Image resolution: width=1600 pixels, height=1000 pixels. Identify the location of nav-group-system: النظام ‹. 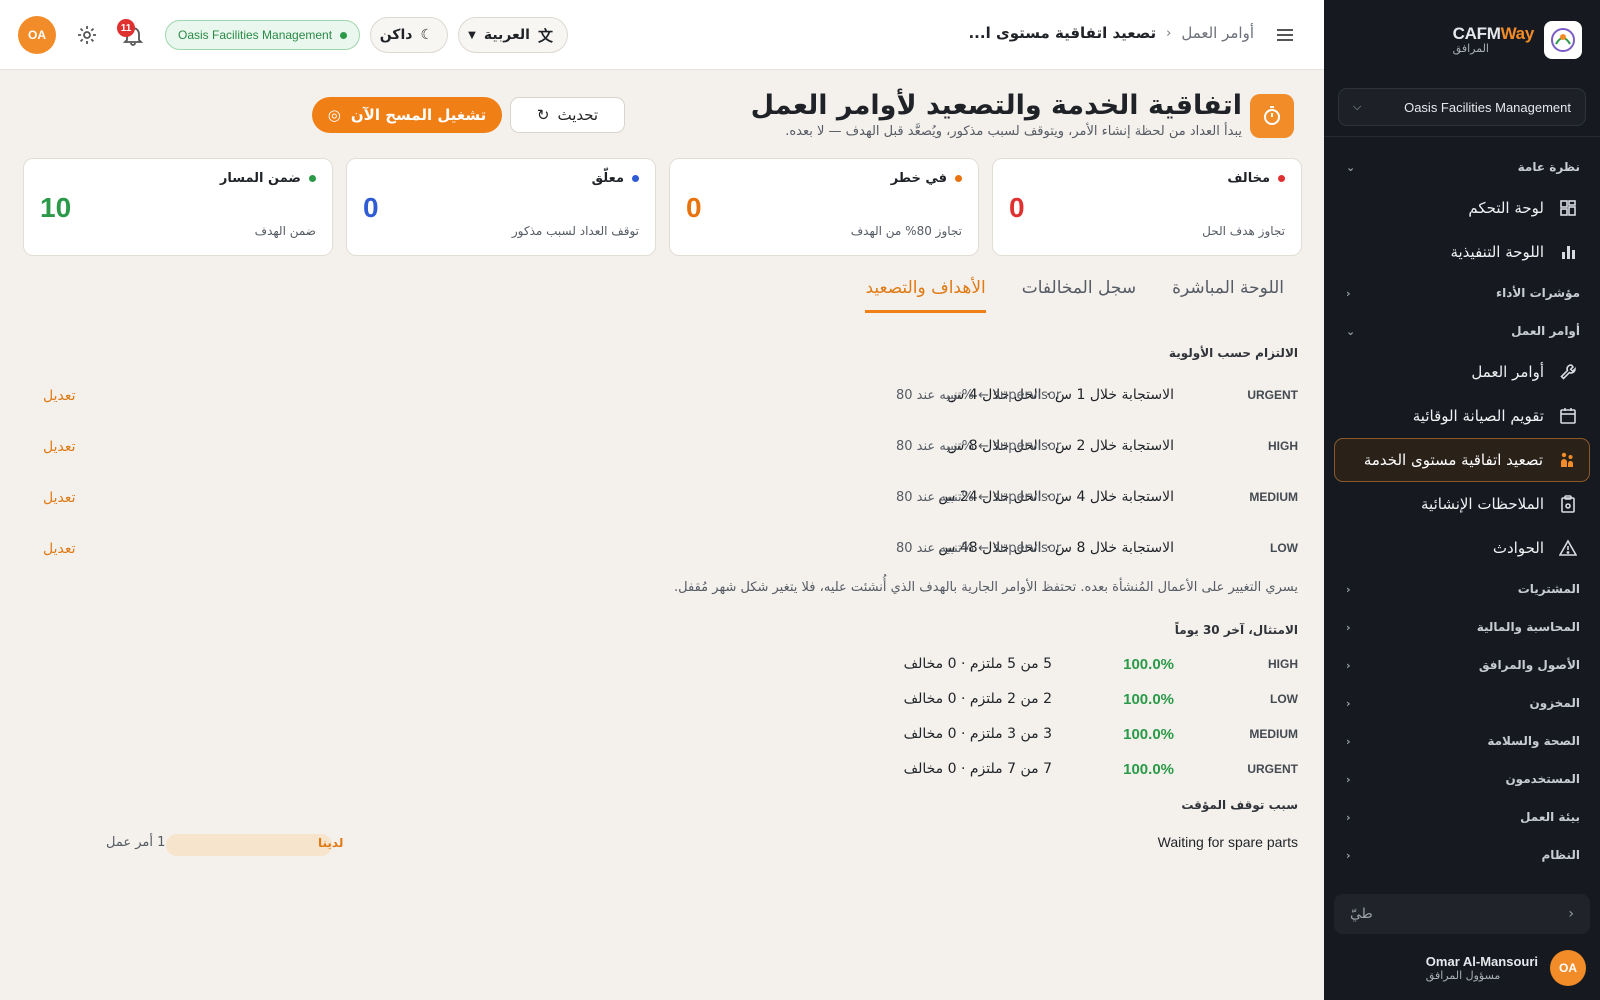
(1462, 855).